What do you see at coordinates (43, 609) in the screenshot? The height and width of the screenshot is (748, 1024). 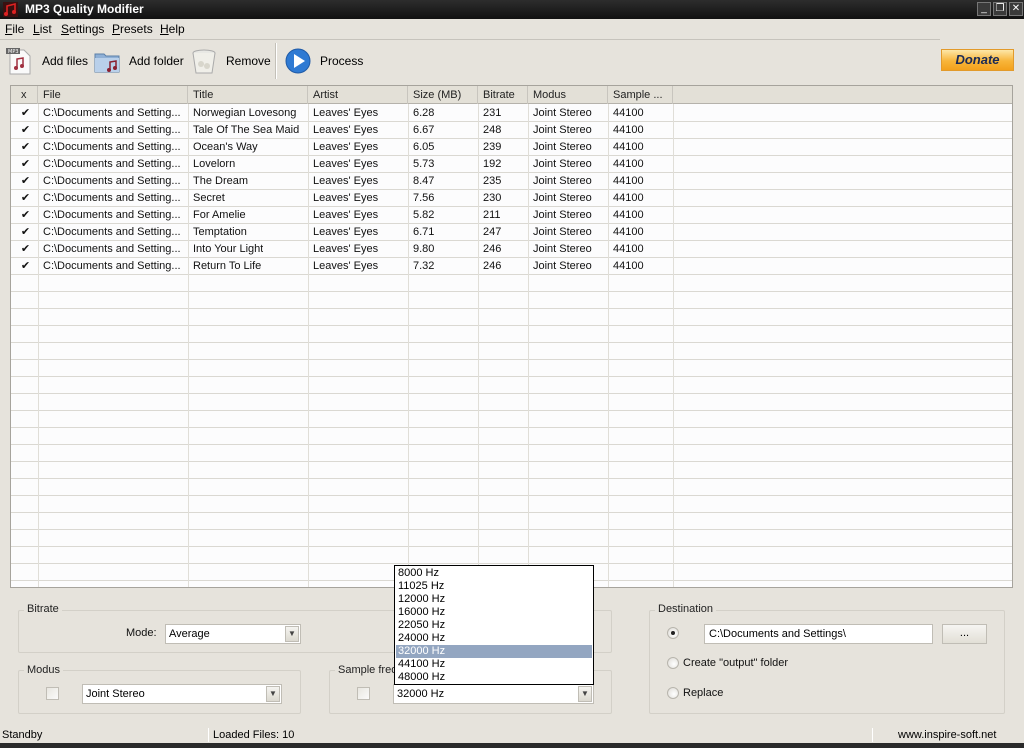 I see `bitrate-group-label: Bitrate` at bounding box center [43, 609].